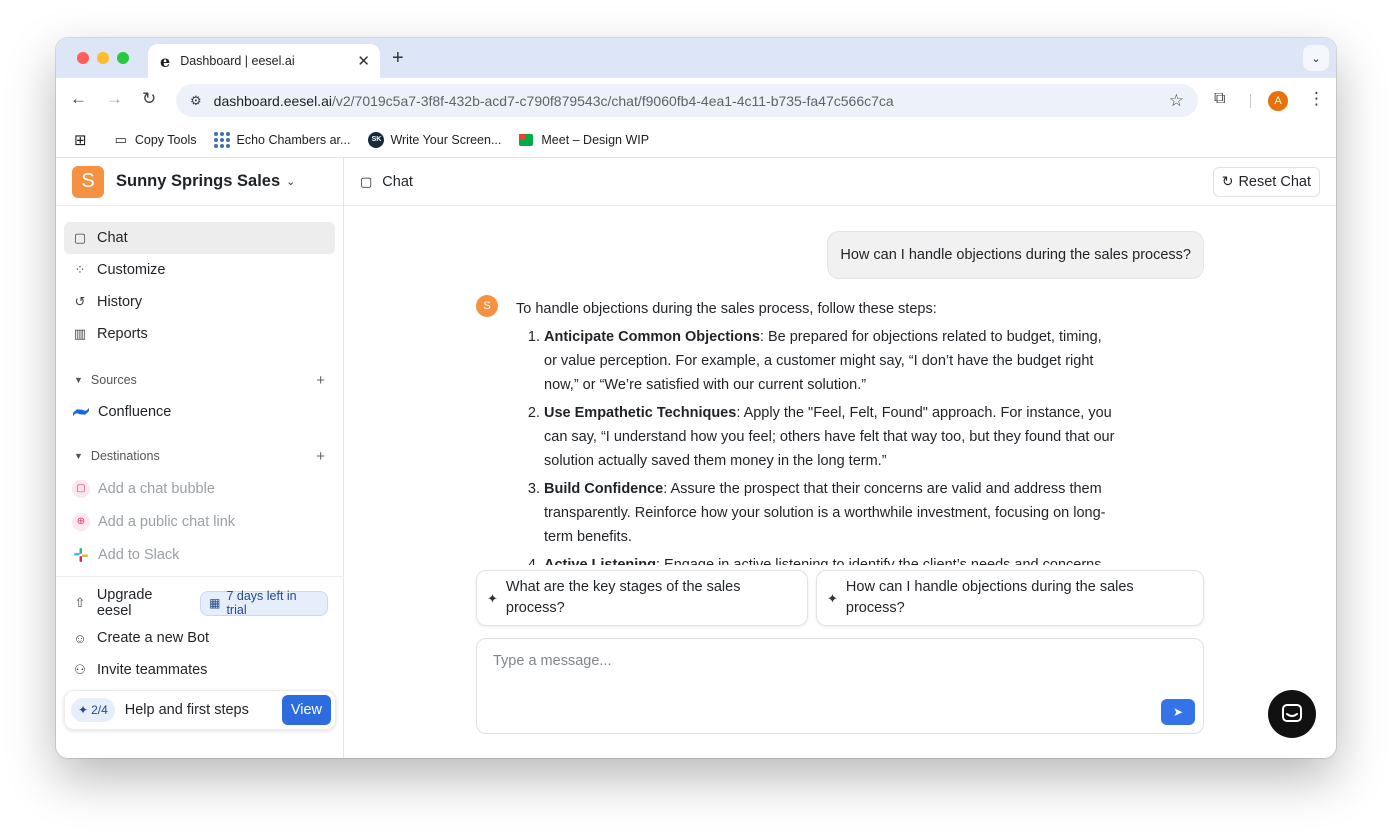 The height and width of the screenshot is (832, 1392). I want to click on destinations-section-header: ▼ Destinations +, so click(199, 456).